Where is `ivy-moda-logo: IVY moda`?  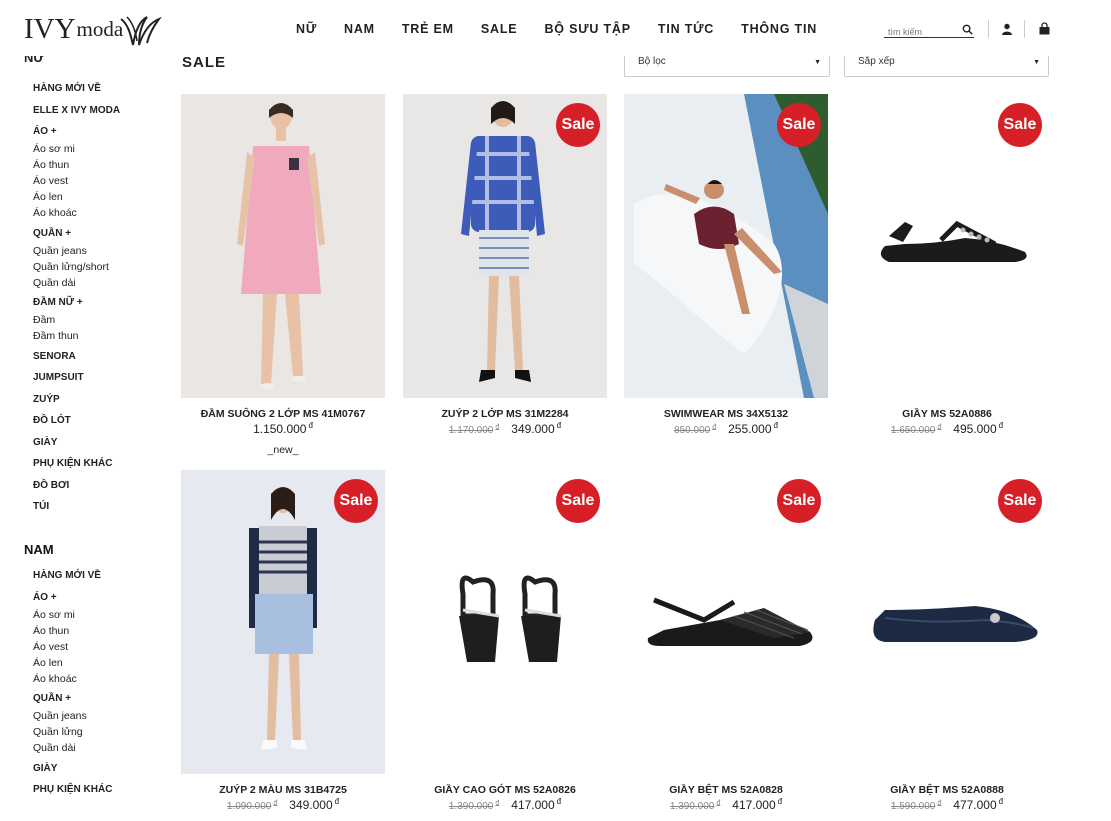
ivy-moda-logo: IVY moda is located at coordinates (93, 29).